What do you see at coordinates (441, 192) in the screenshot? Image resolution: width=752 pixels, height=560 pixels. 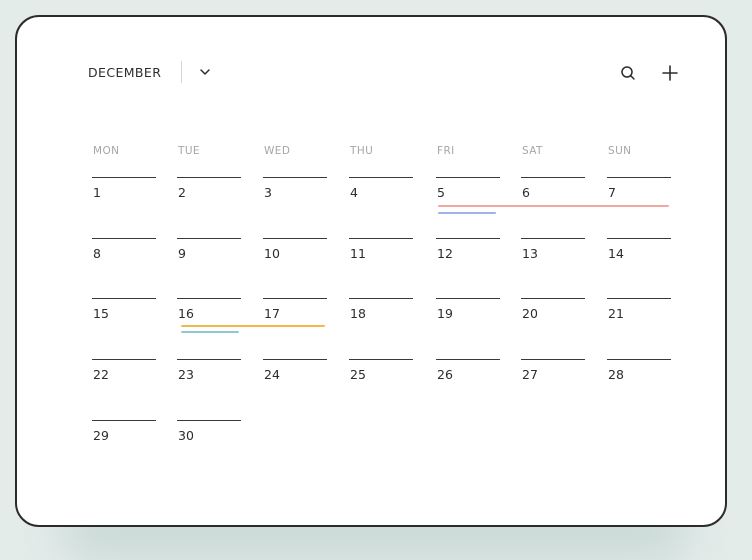 I see `day-cell: 5` at bounding box center [441, 192].